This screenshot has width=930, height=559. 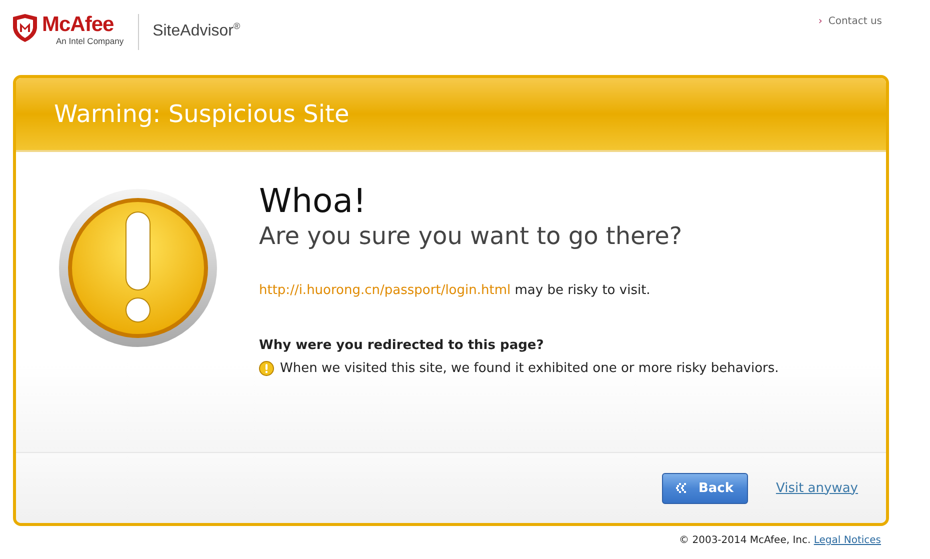 What do you see at coordinates (313, 201) in the screenshot?
I see `whoa-heading: Whoa!` at bounding box center [313, 201].